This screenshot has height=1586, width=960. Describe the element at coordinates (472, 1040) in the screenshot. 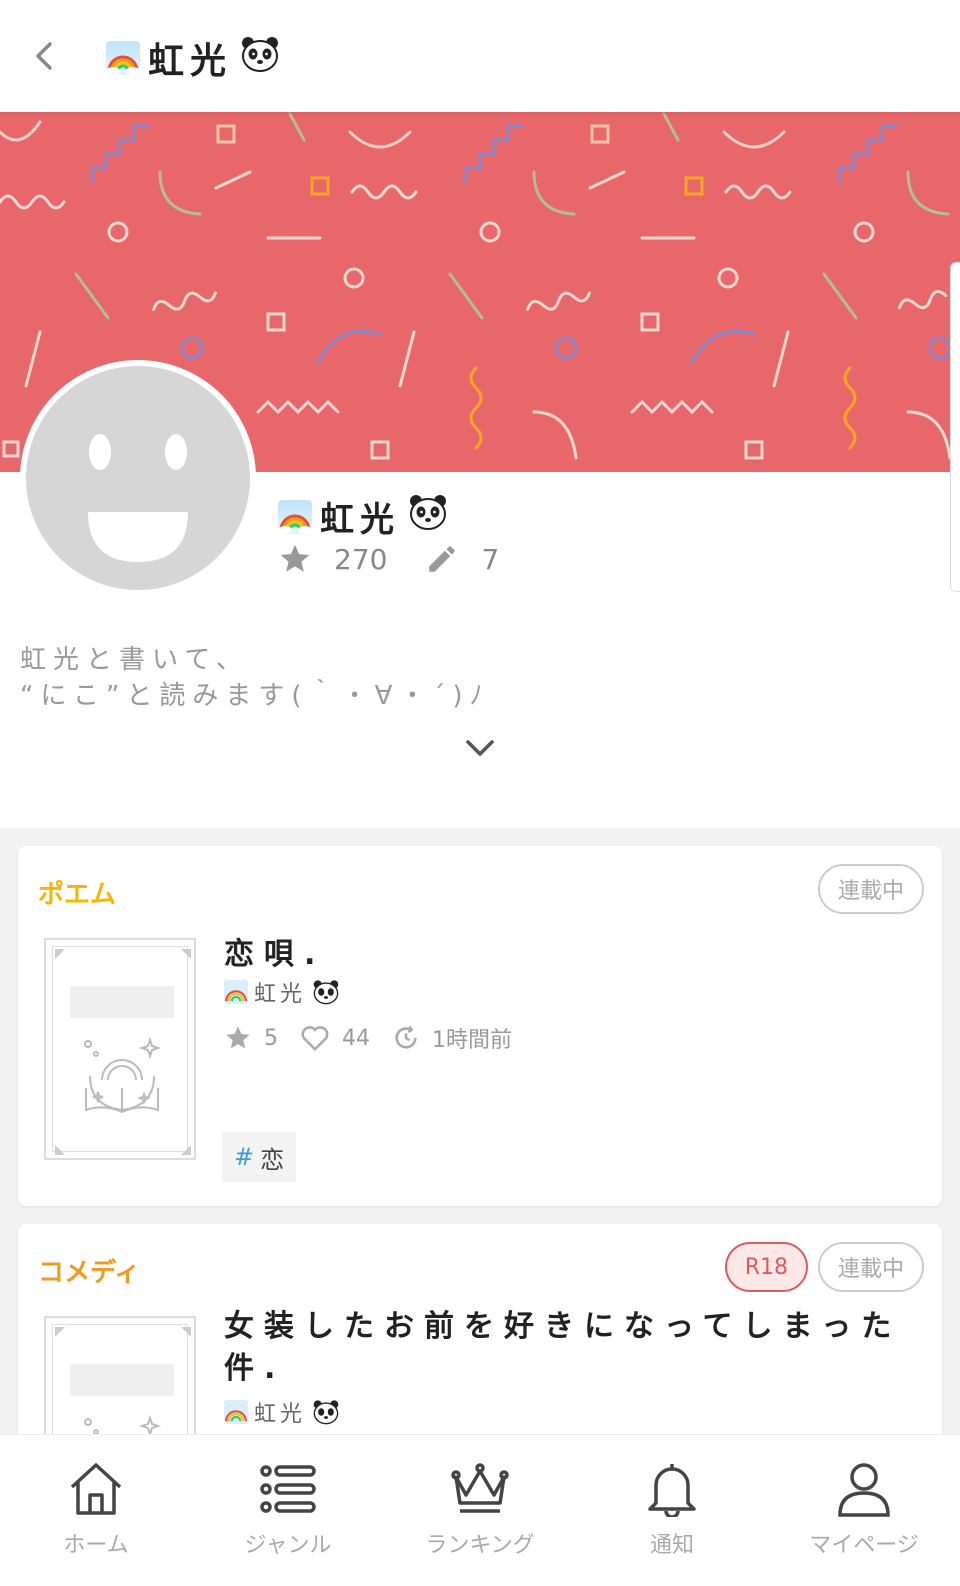

I see `work-updated: 1時間前` at that location.